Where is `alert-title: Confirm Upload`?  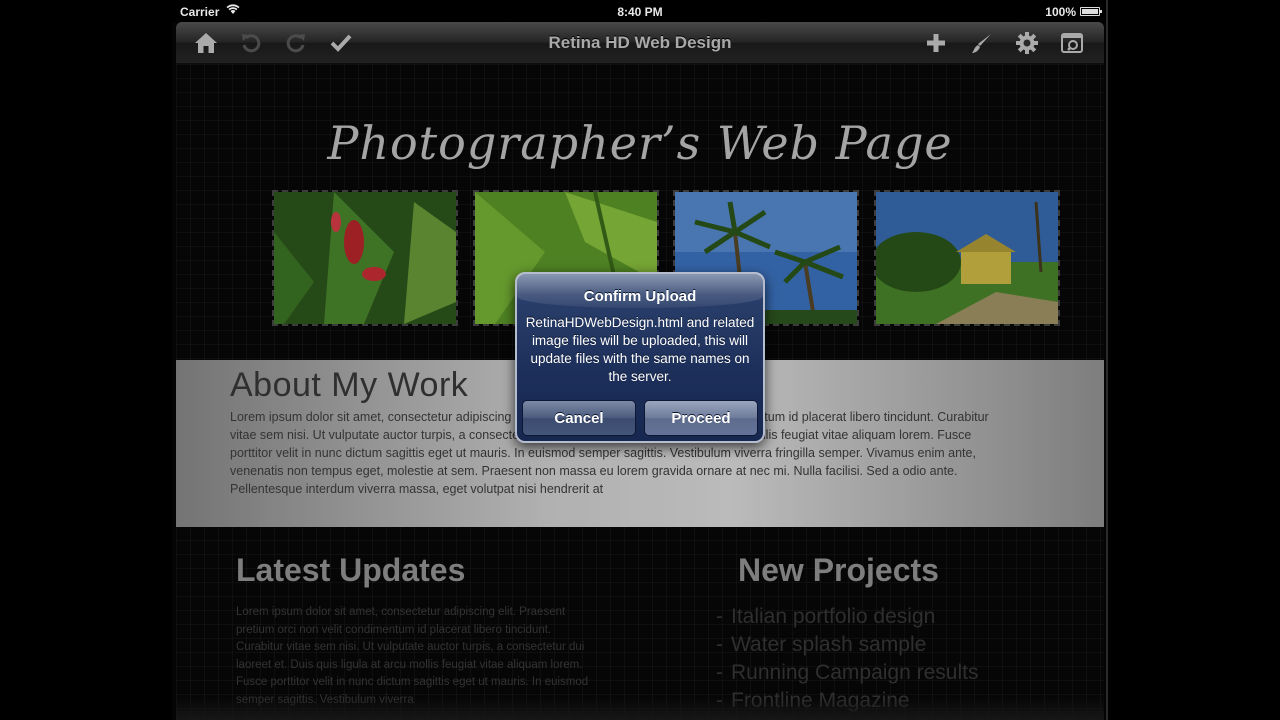
alert-title: Confirm Upload is located at coordinates (640, 296).